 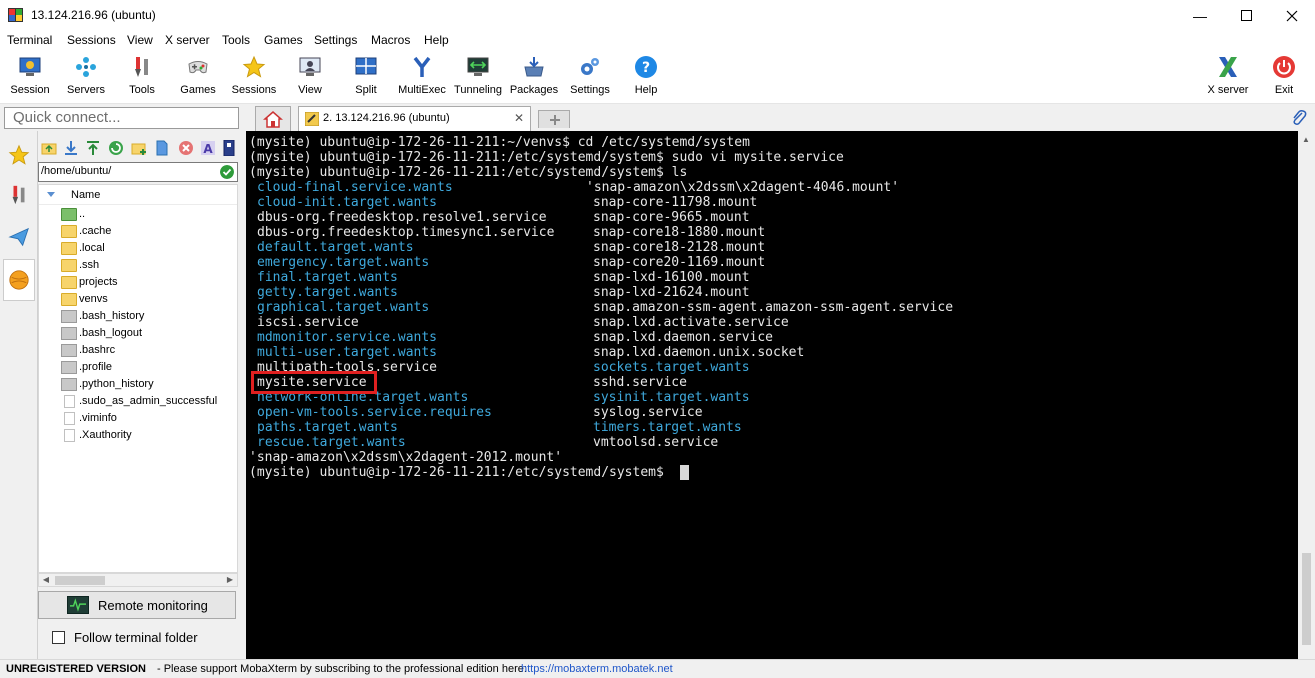 I want to click on list-item: .profile, so click(x=138, y=367).